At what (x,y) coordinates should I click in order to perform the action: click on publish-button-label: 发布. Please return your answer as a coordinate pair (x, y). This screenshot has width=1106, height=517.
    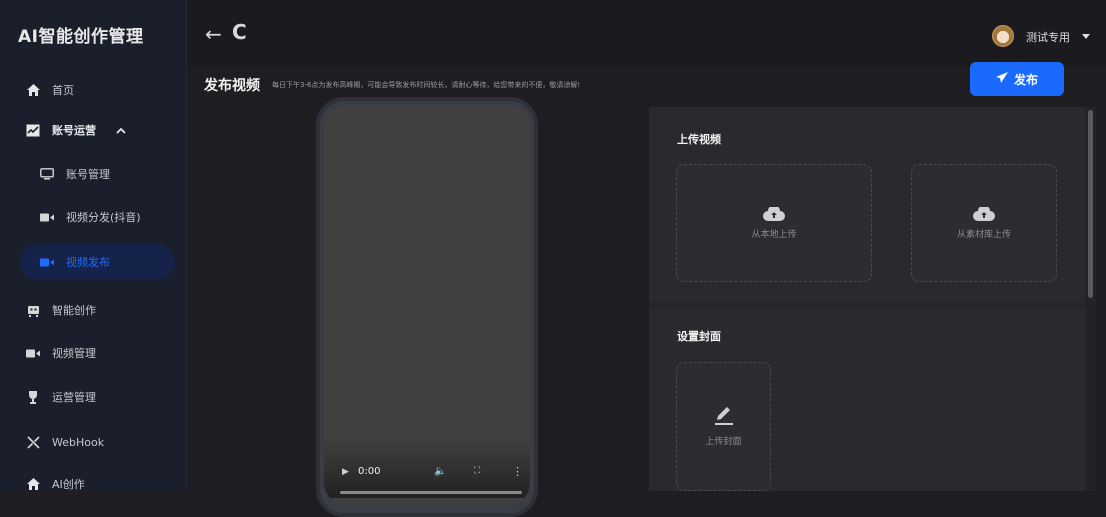
    Looking at the image, I should click on (1025, 79).